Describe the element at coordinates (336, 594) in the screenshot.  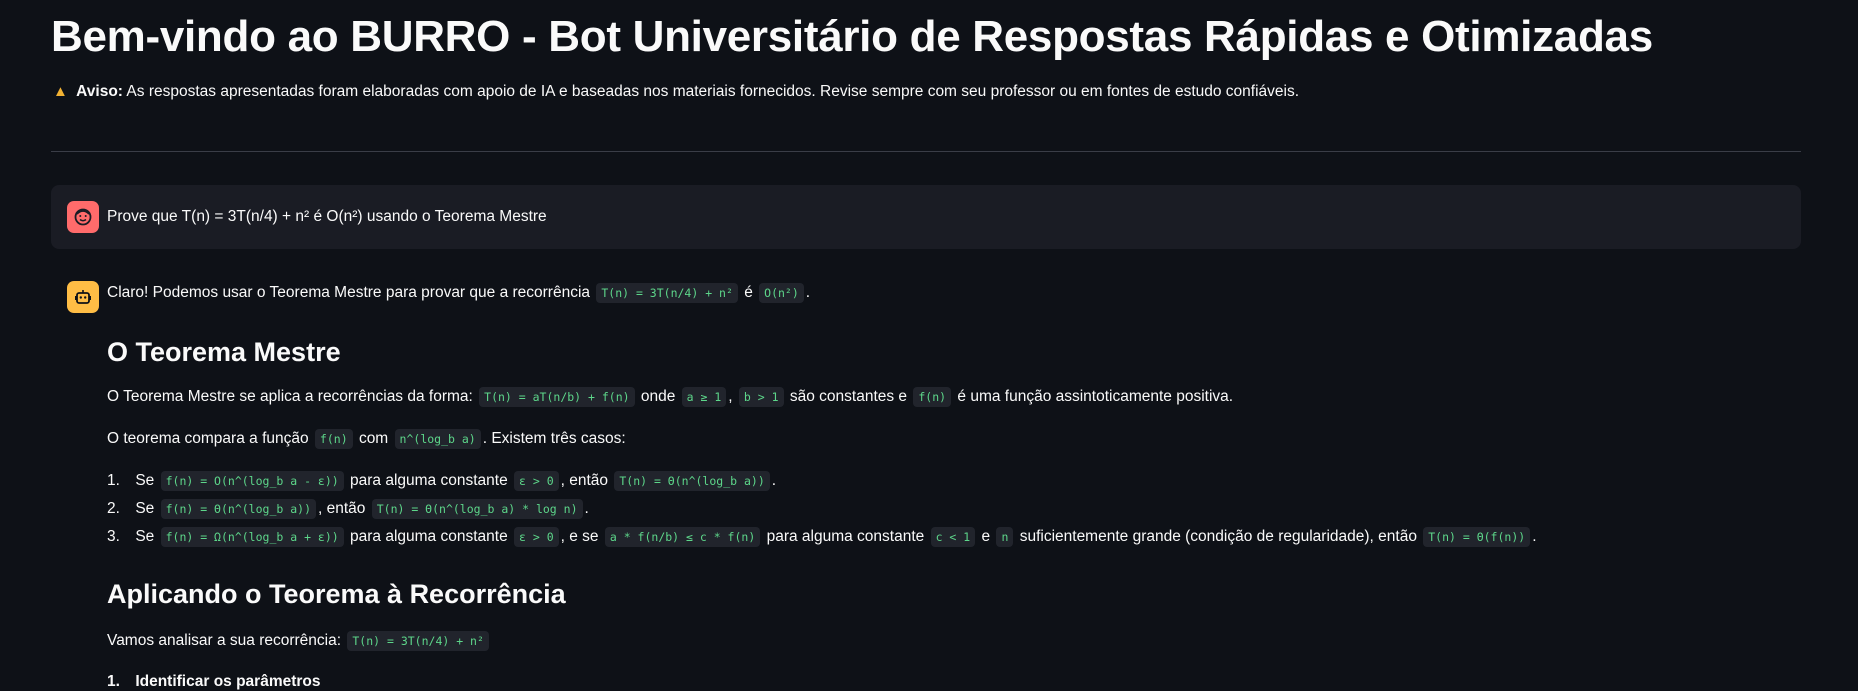
I see `section-title-aplicando: Aplicando o Teorema à Recorrência` at that location.